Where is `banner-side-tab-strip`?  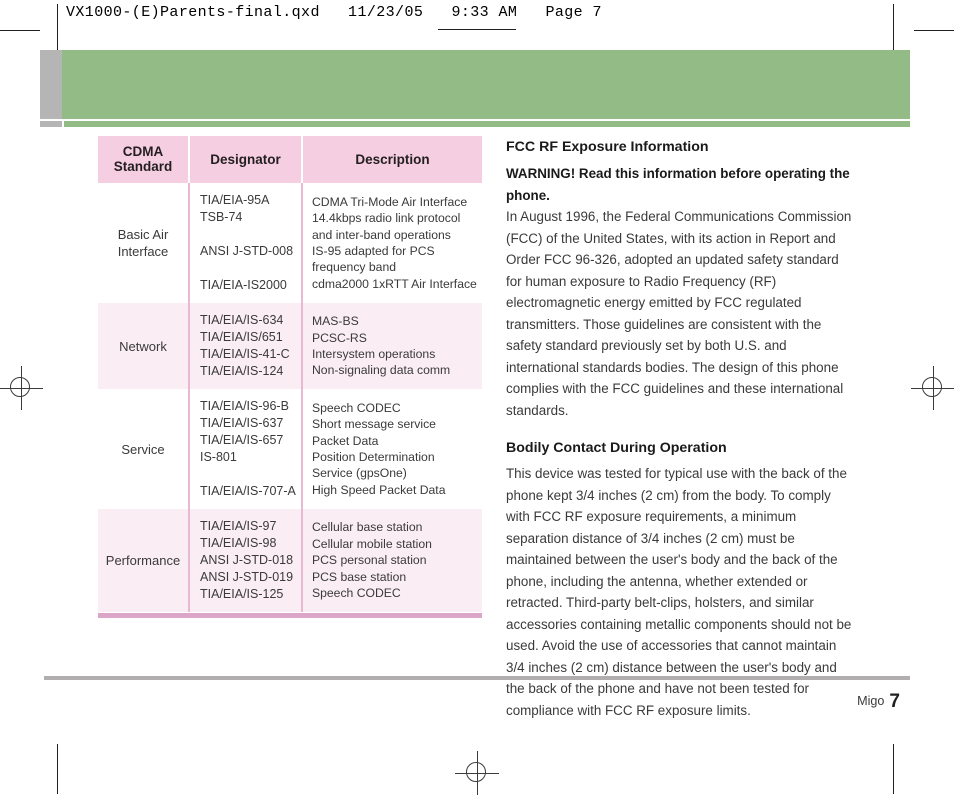
banner-side-tab-strip is located at coordinates (51, 124).